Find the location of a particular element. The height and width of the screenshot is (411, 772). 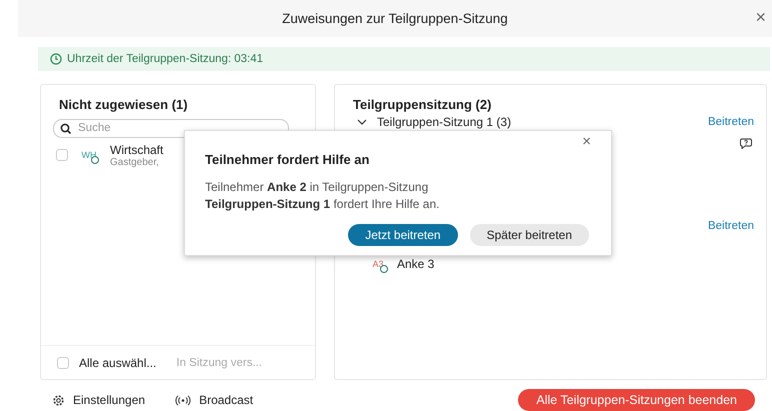

broadcast-button: Broadcast is located at coordinates (214, 400).